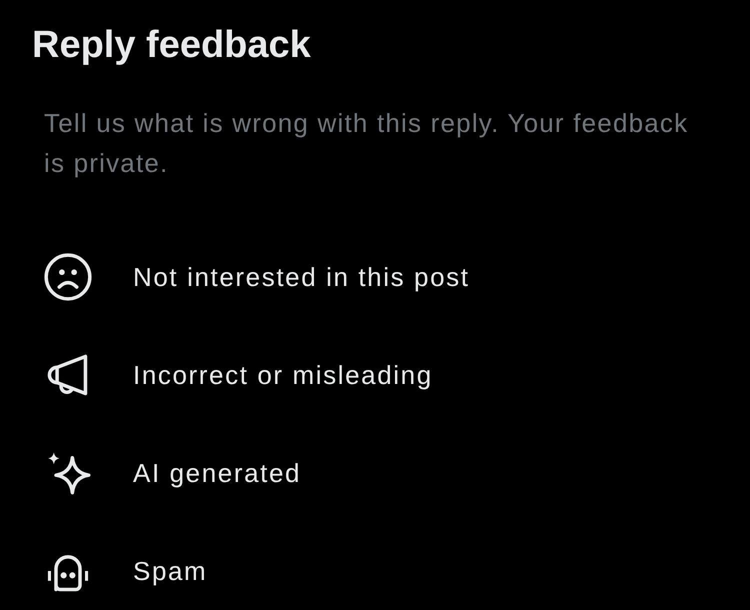 This screenshot has height=610, width=750. What do you see at coordinates (375, 375) in the screenshot?
I see `feedback-option: Incorrect or misleading` at bounding box center [375, 375].